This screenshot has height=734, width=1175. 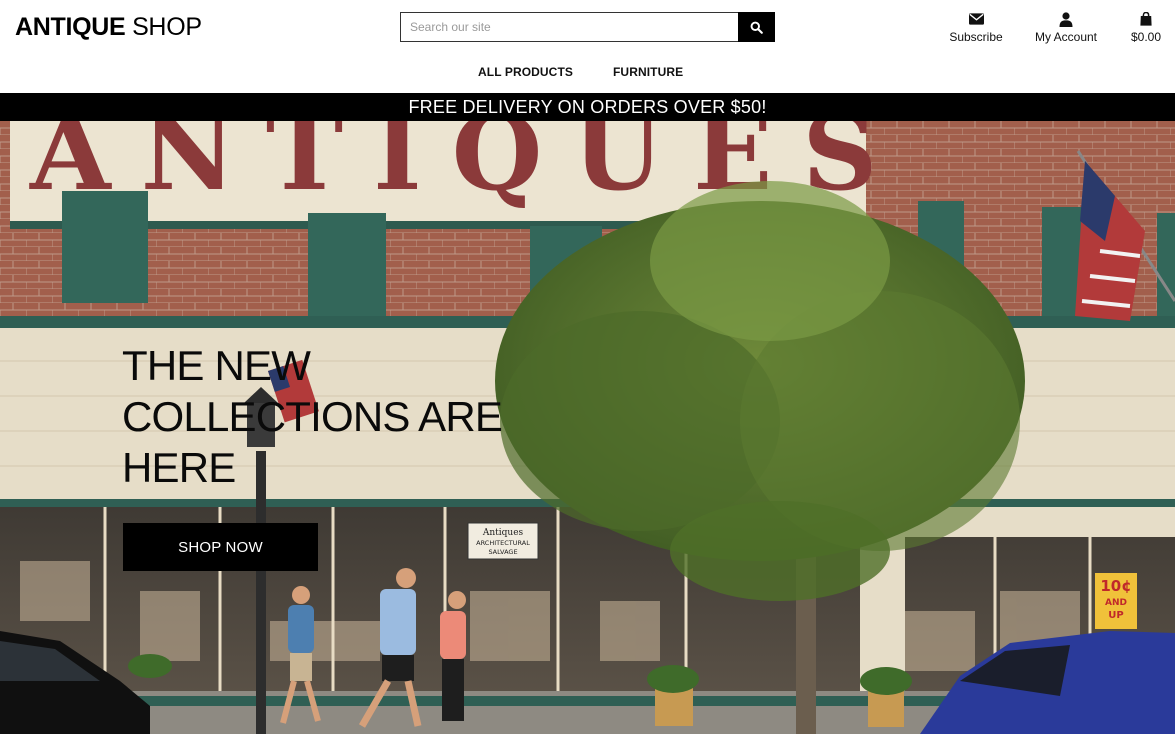 I want to click on envelope-icon, so click(x=976, y=19).